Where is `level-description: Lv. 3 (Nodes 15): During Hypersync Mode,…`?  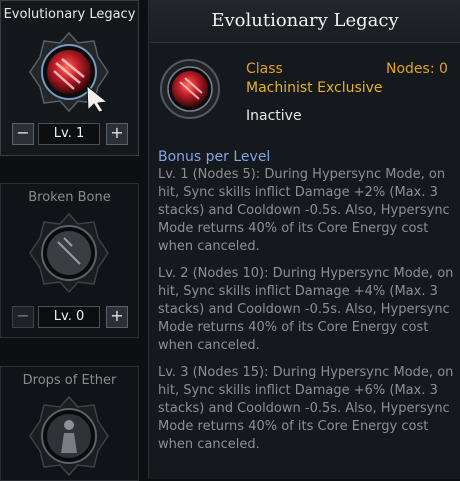 level-description: Lv. 3 (Nodes 15): During Hypersync Mode,… is located at coordinates (306, 408).